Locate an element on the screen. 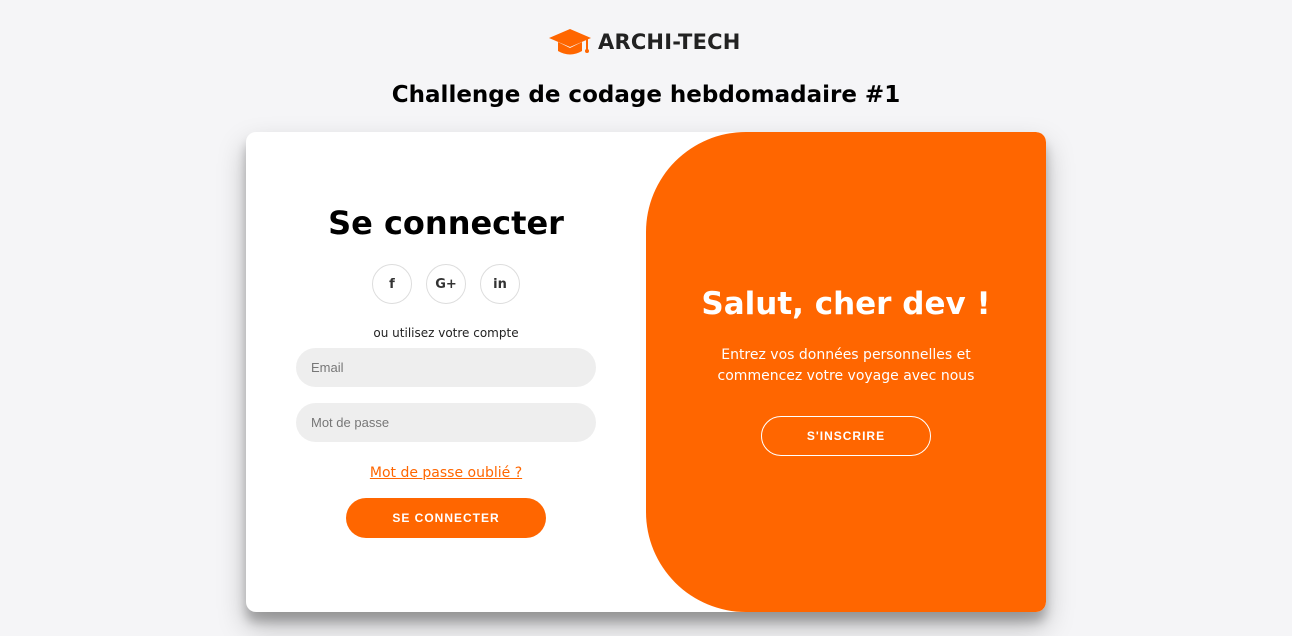 This screenshot has height=636, width=1292. brand-logo: ARCHI-TECH is located at coordinates (644, 42).